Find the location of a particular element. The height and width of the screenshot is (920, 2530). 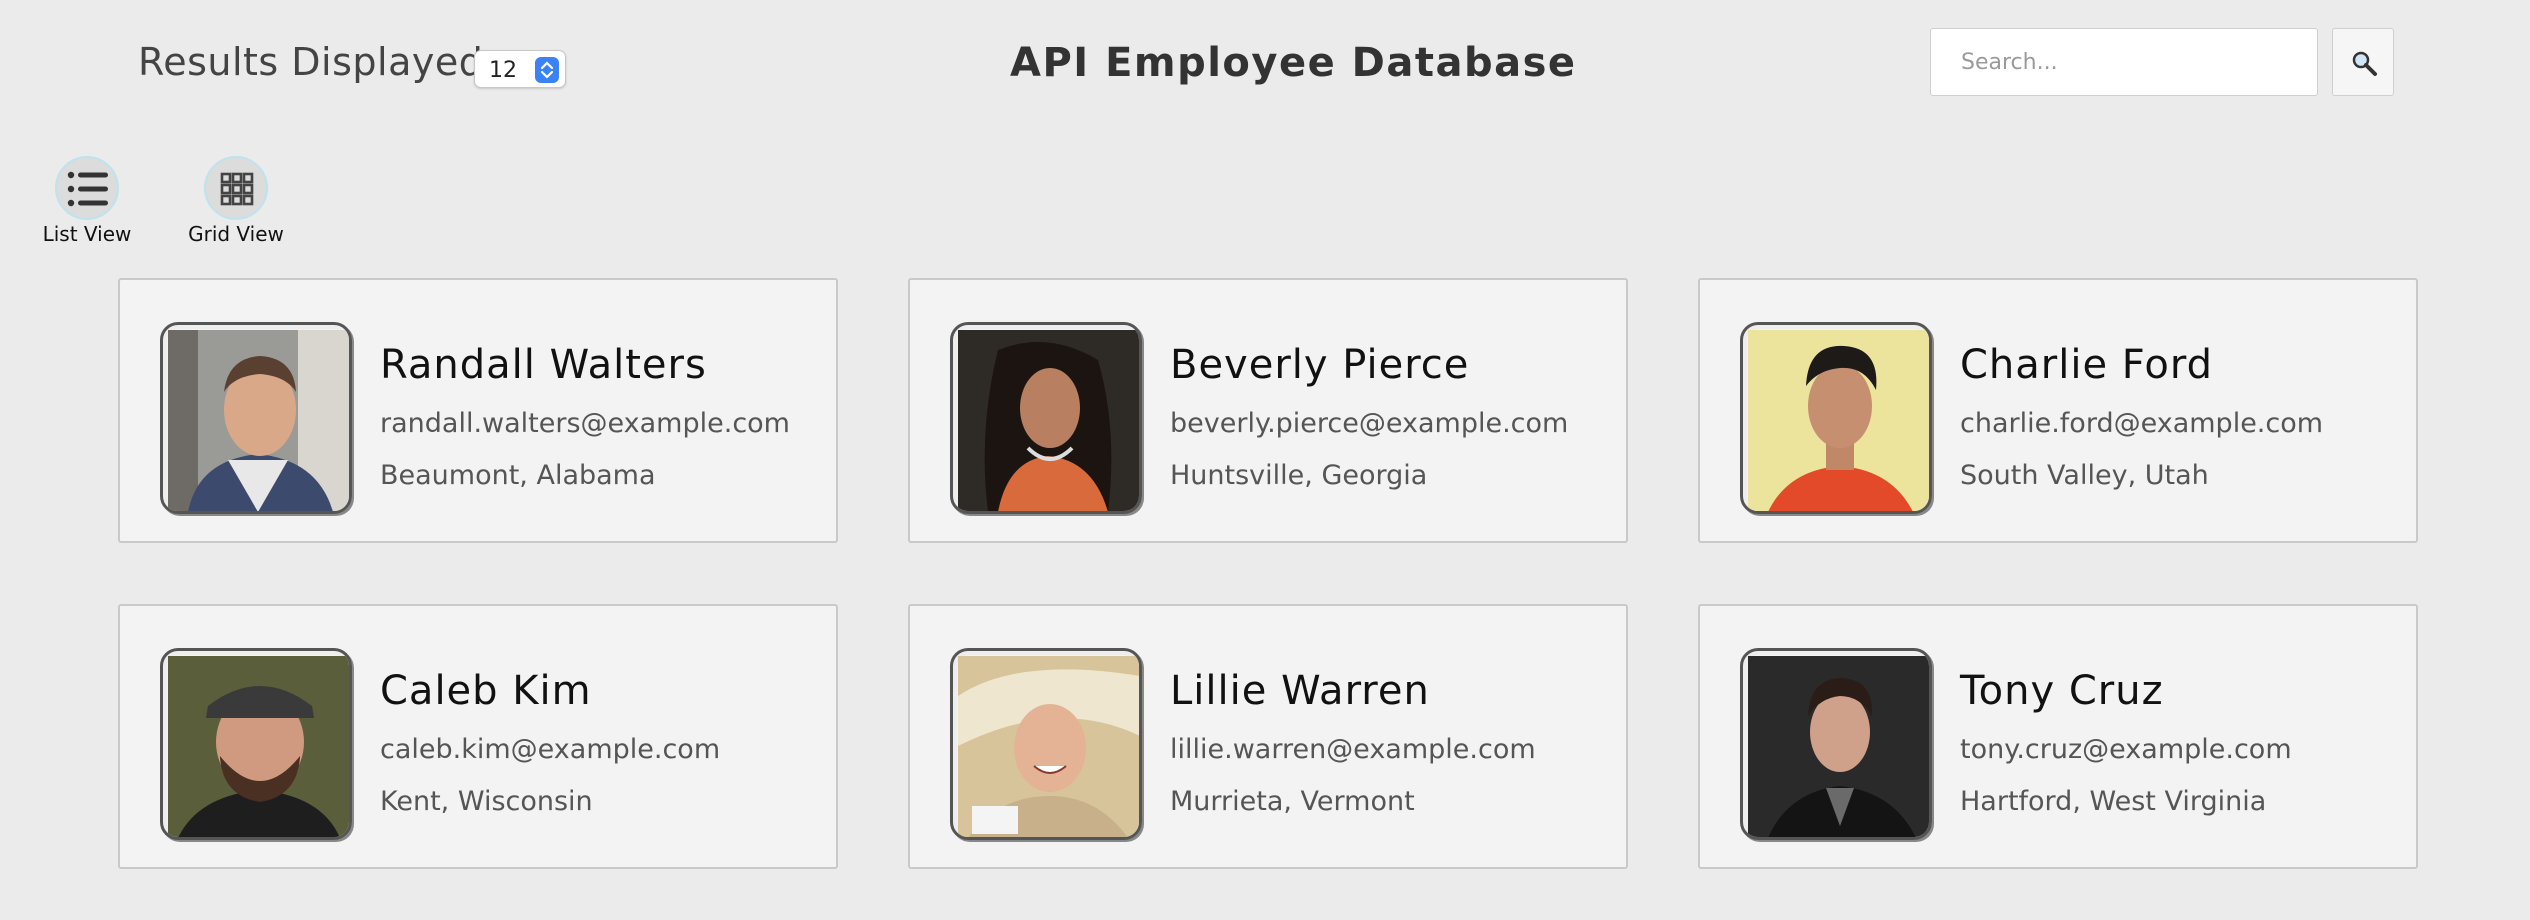

grid-view-label: Grid View is located at coordinates (236, 234).